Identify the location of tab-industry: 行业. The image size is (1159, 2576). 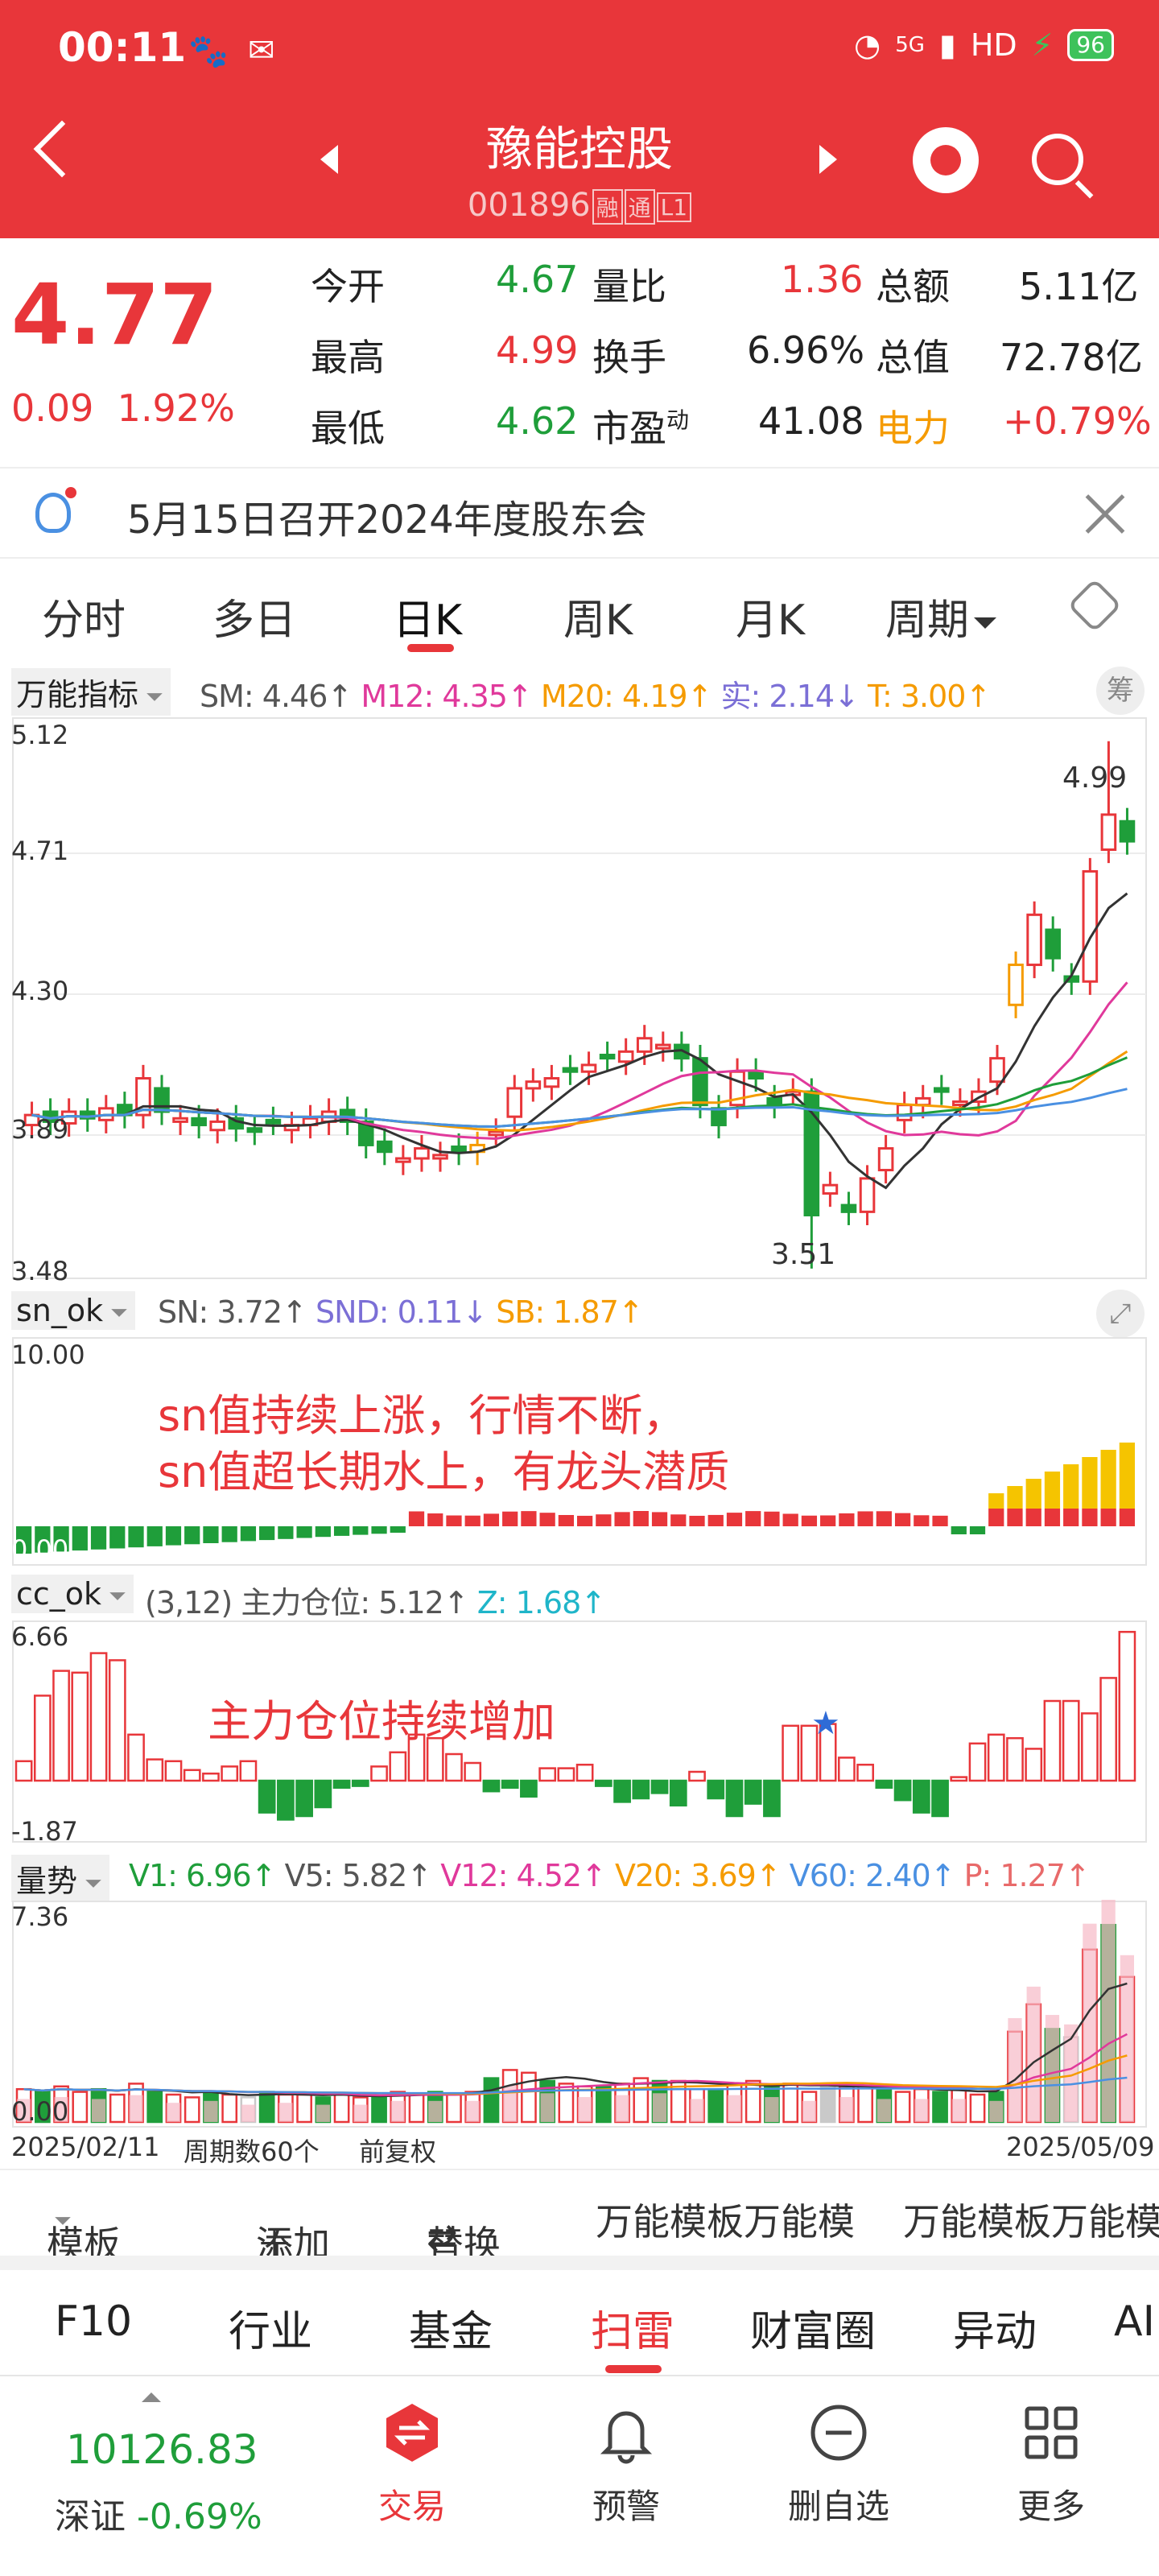
(270, 2327).